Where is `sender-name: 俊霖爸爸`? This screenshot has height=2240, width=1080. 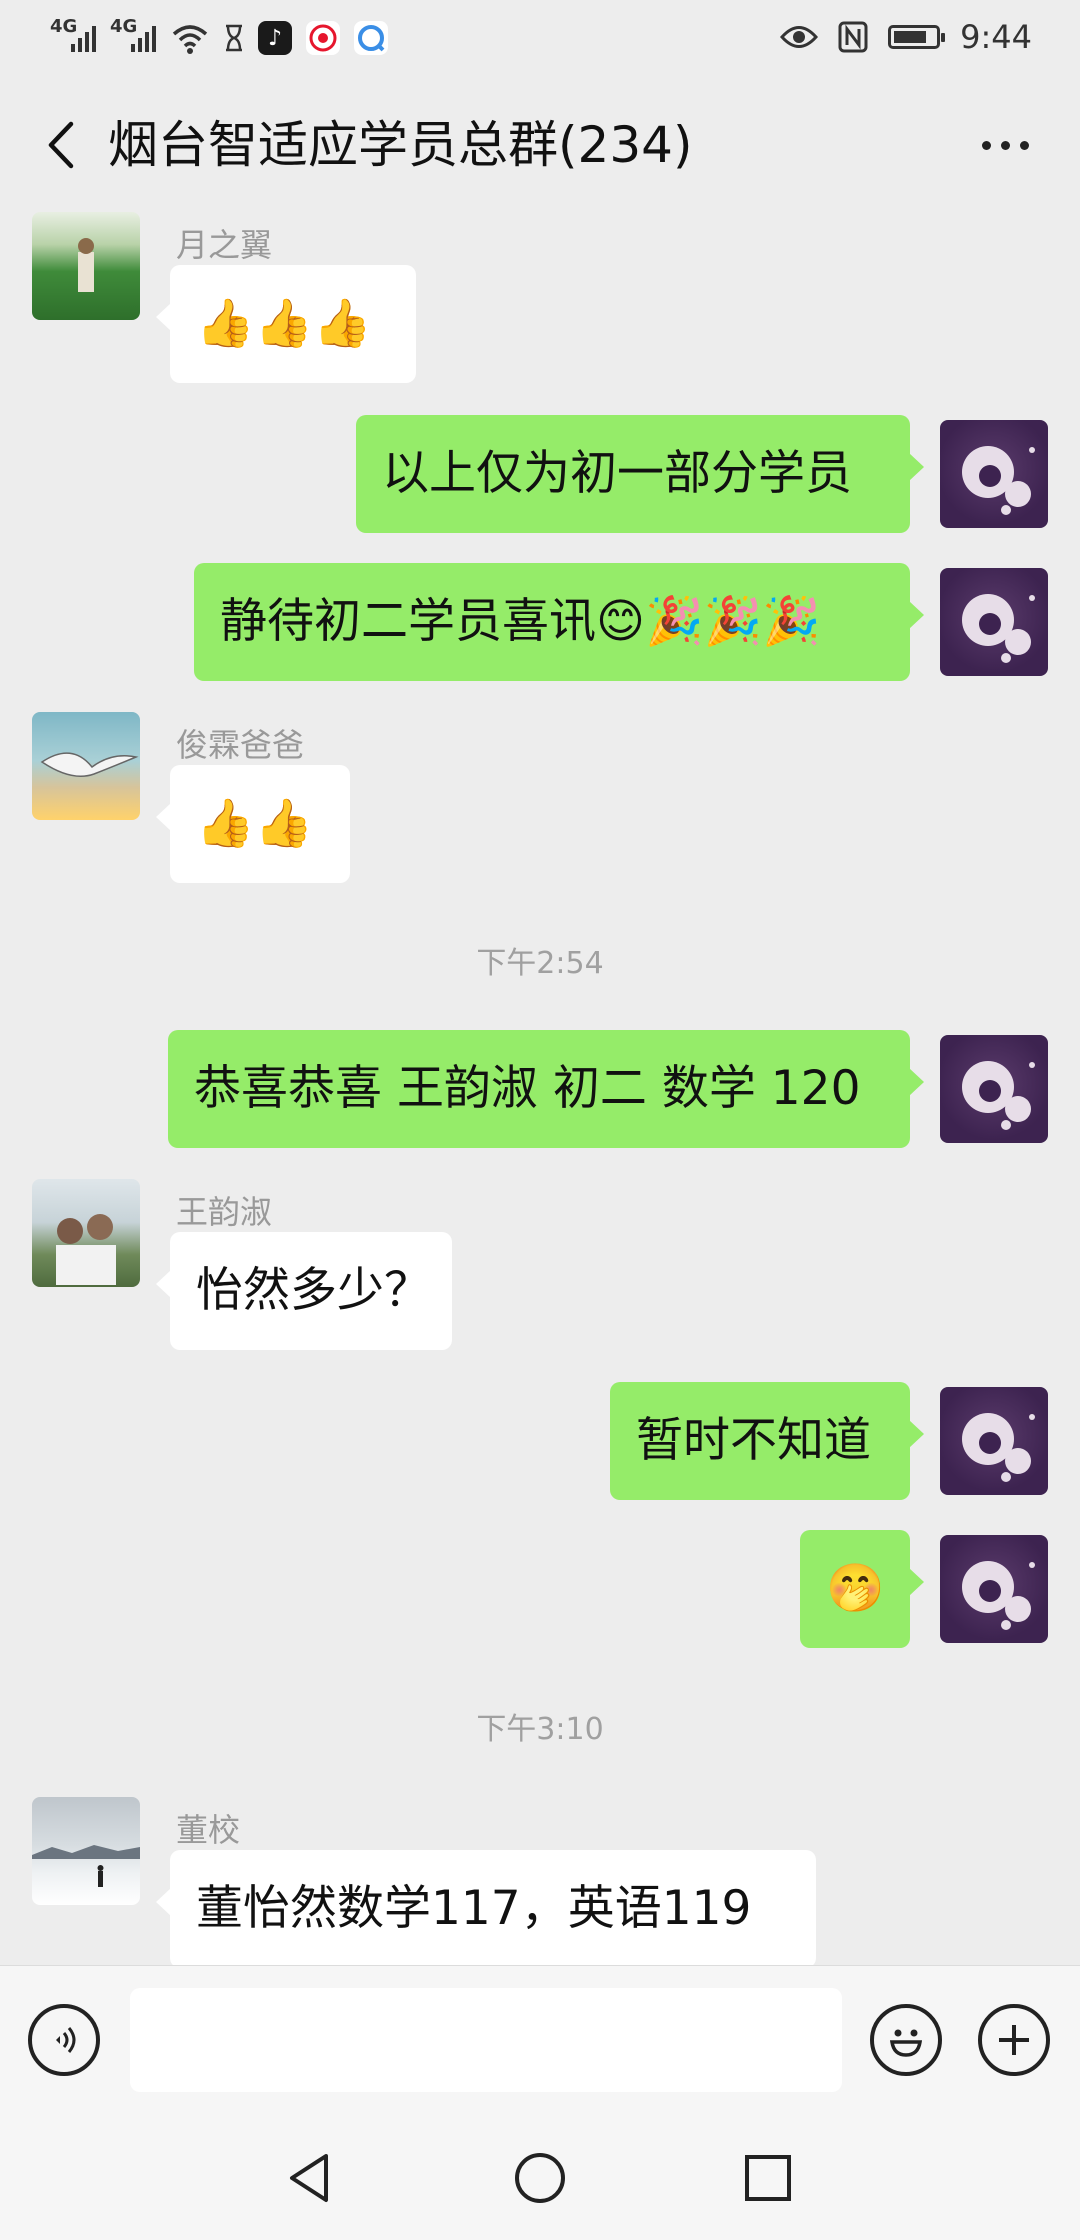 sender-name: 俊霖爸爸 is located at coordinates (240, 745).